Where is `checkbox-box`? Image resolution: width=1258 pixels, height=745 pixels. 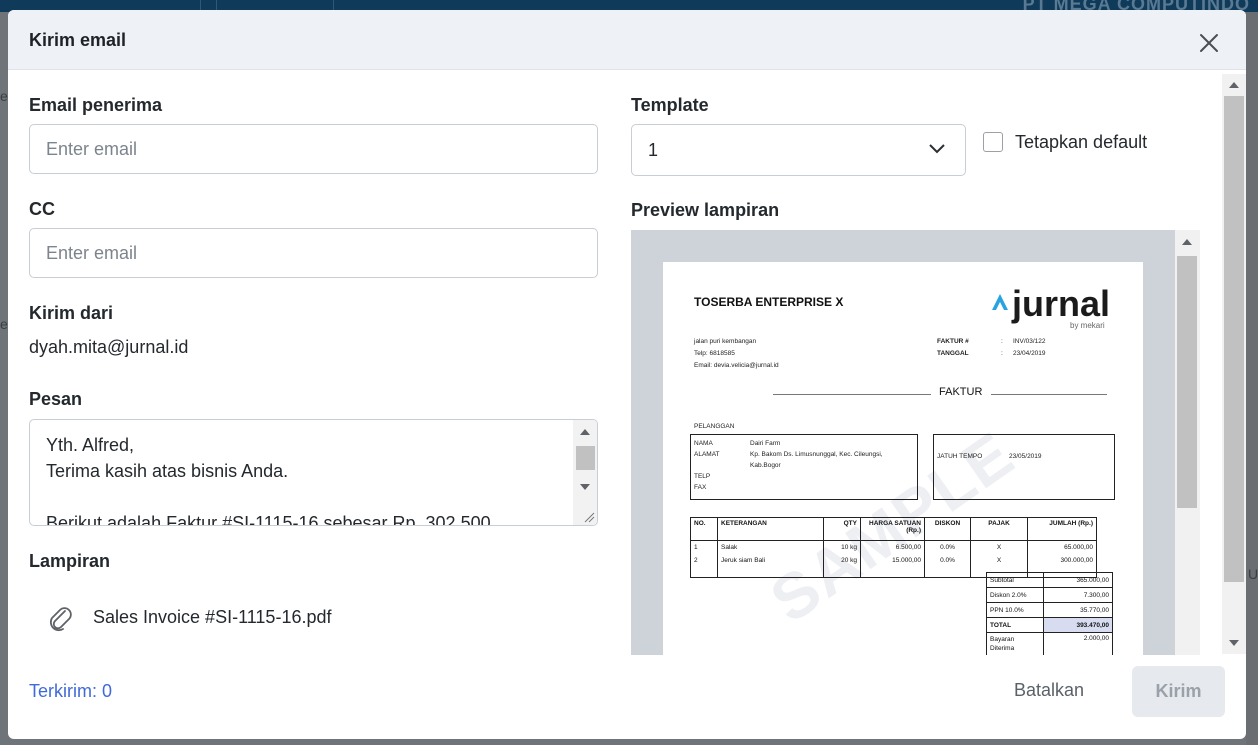
checkbox-box is located at coordinates (993, 142).